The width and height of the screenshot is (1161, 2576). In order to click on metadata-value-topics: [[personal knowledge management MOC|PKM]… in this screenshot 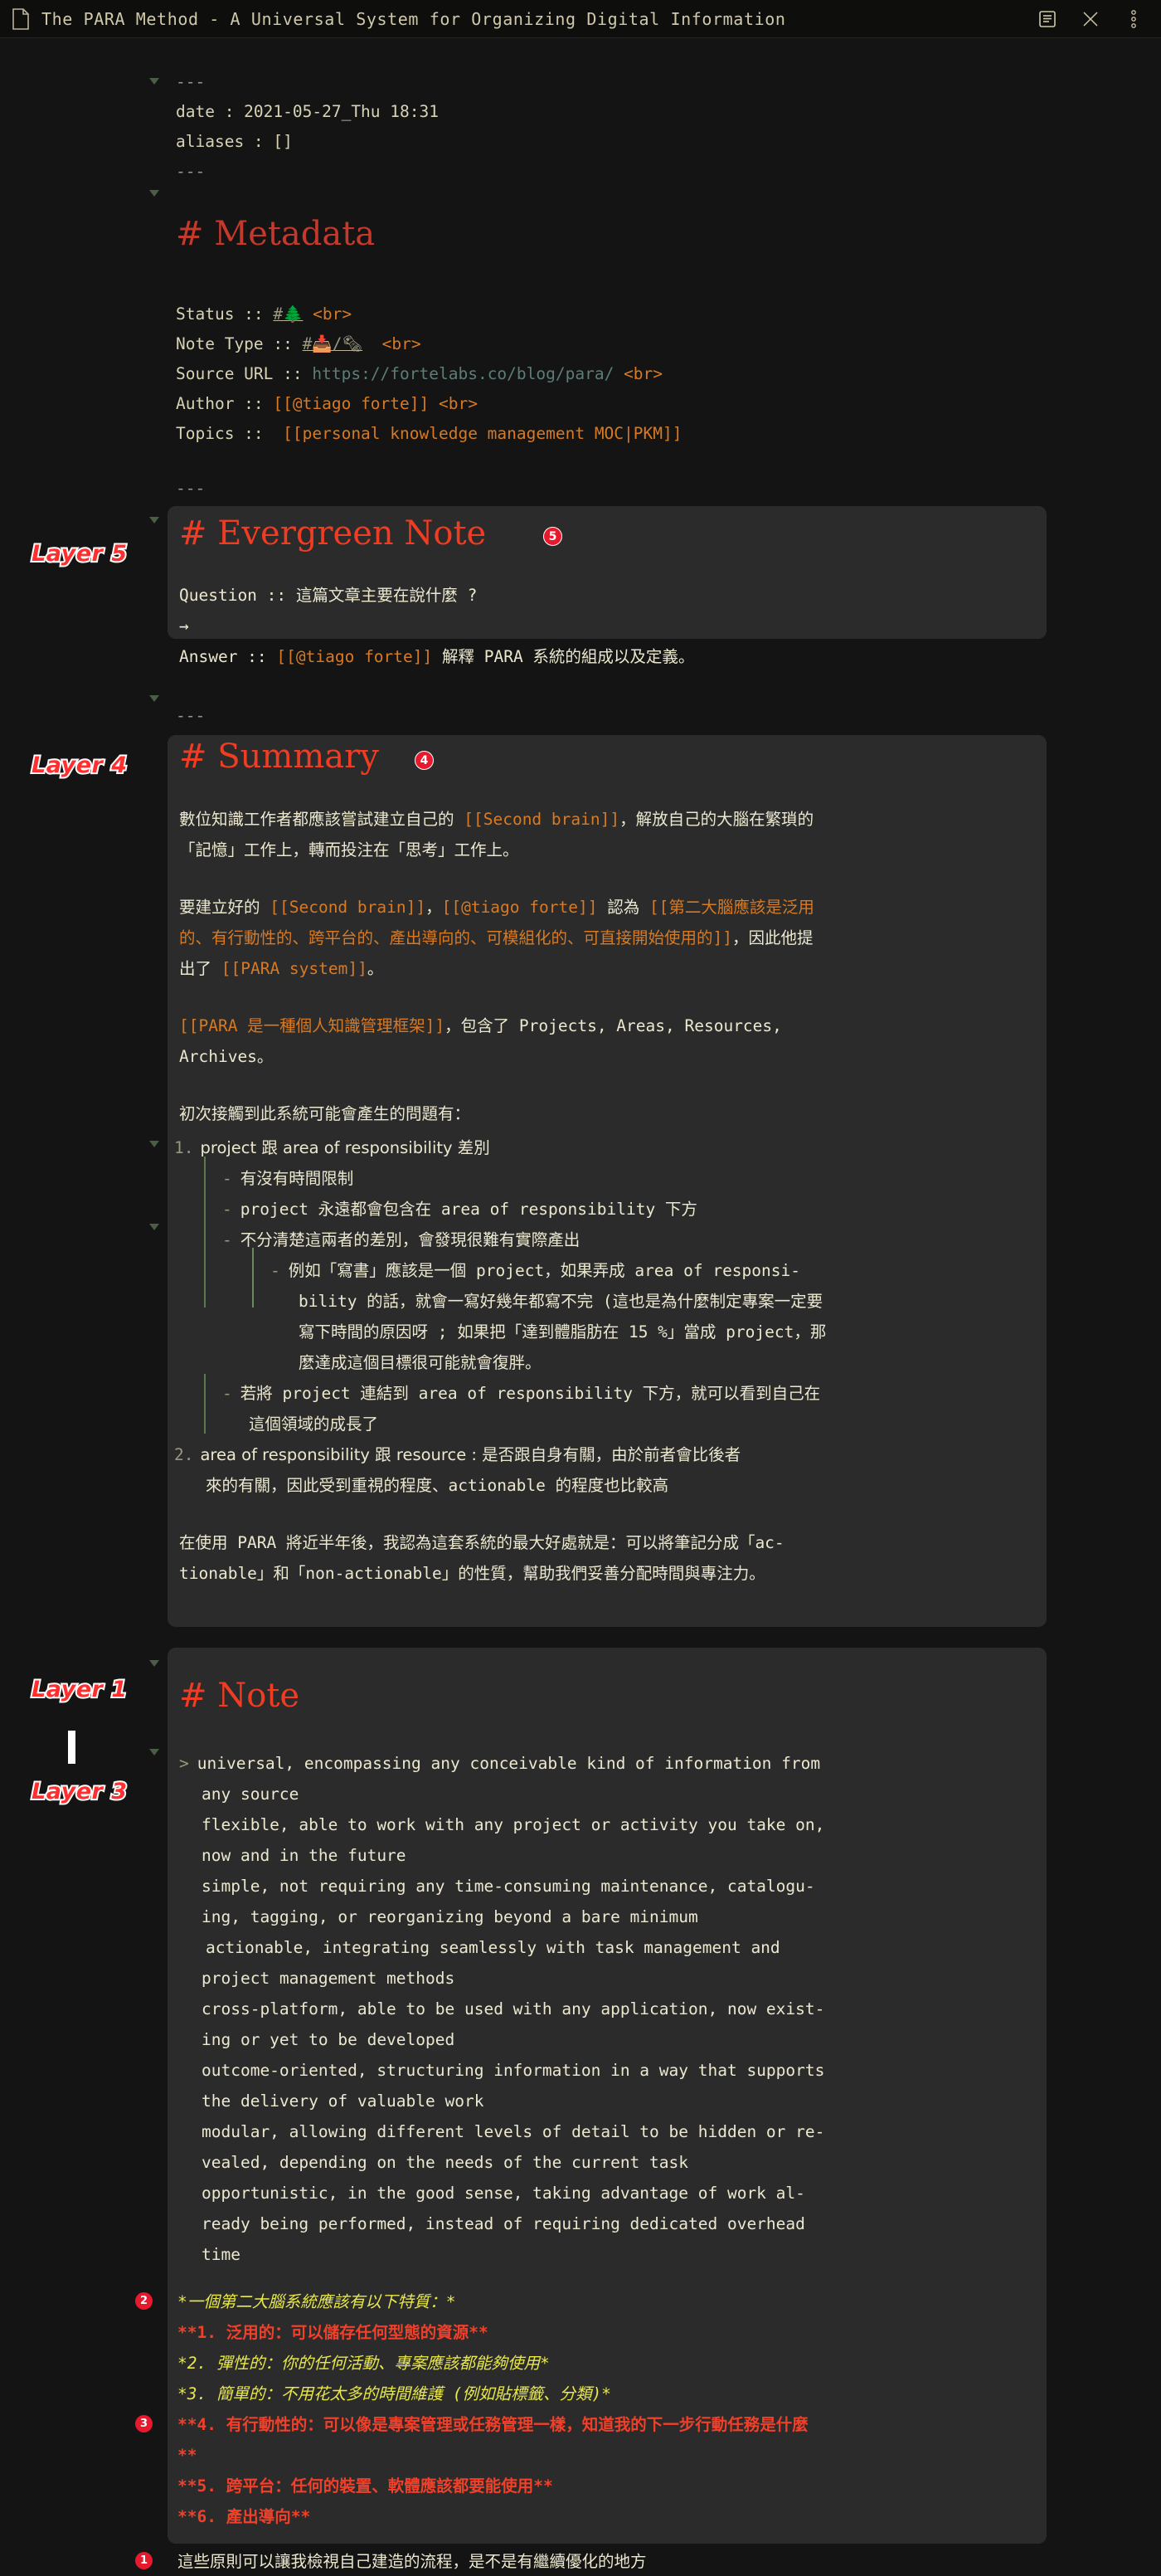, I will do `click(482, 433)`.